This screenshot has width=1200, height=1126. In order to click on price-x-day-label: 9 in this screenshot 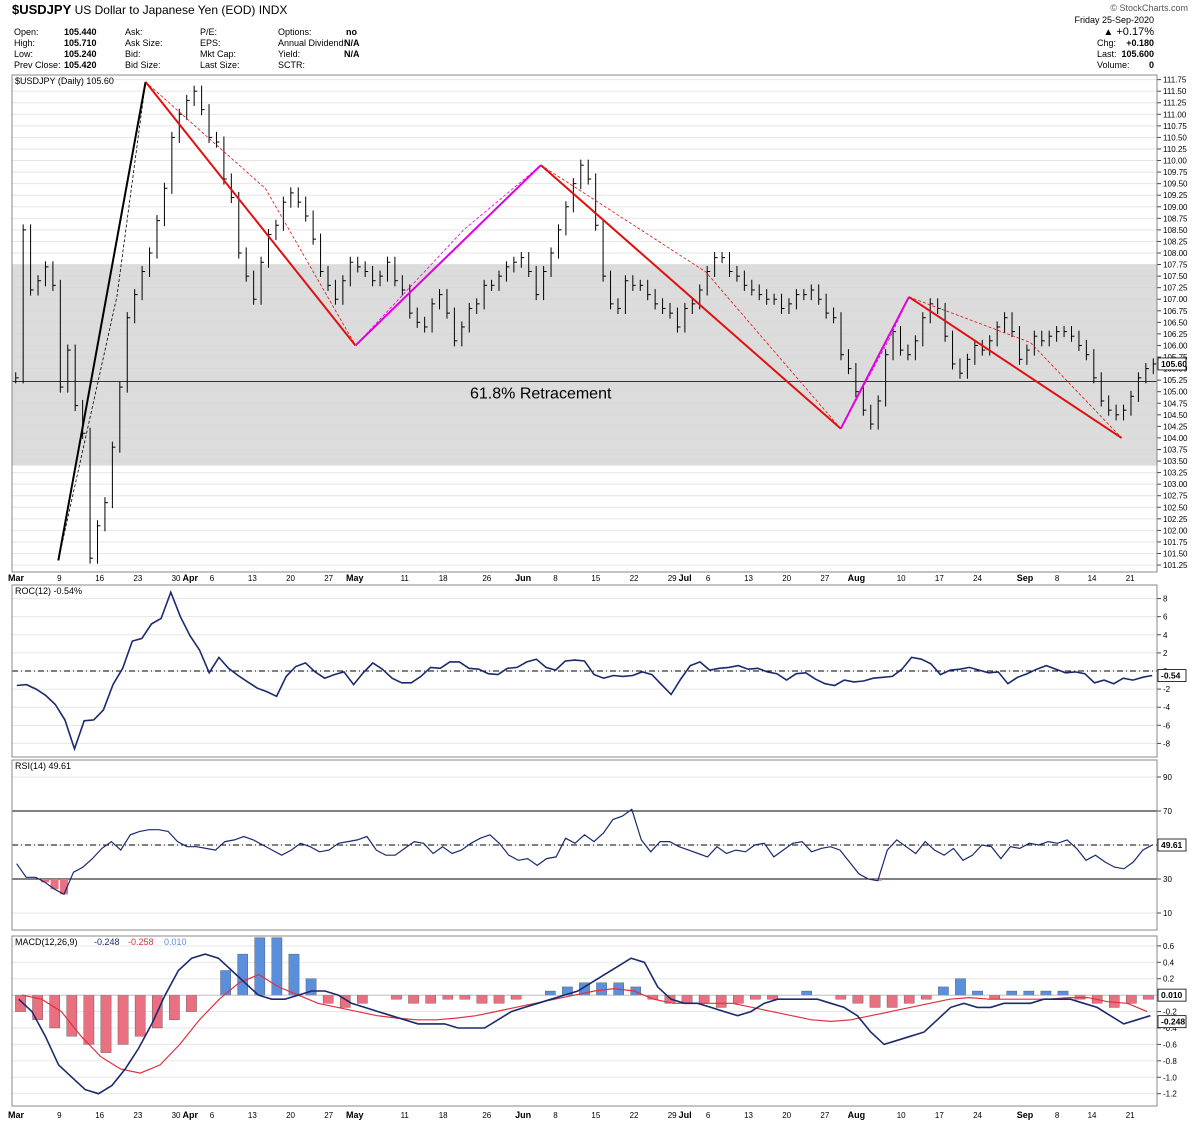, I will do `click(59, 578)`.